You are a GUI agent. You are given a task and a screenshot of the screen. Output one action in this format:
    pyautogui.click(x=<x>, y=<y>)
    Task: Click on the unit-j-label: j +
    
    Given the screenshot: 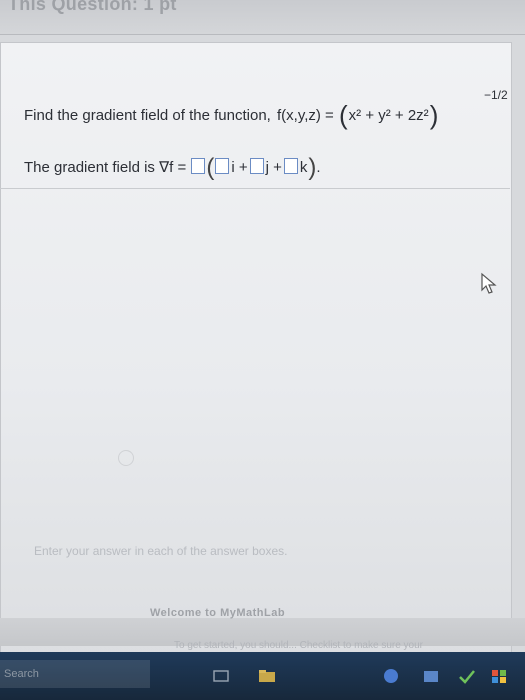 What is the action you would take?
    pyautogui.click(x=273, y=167)
    